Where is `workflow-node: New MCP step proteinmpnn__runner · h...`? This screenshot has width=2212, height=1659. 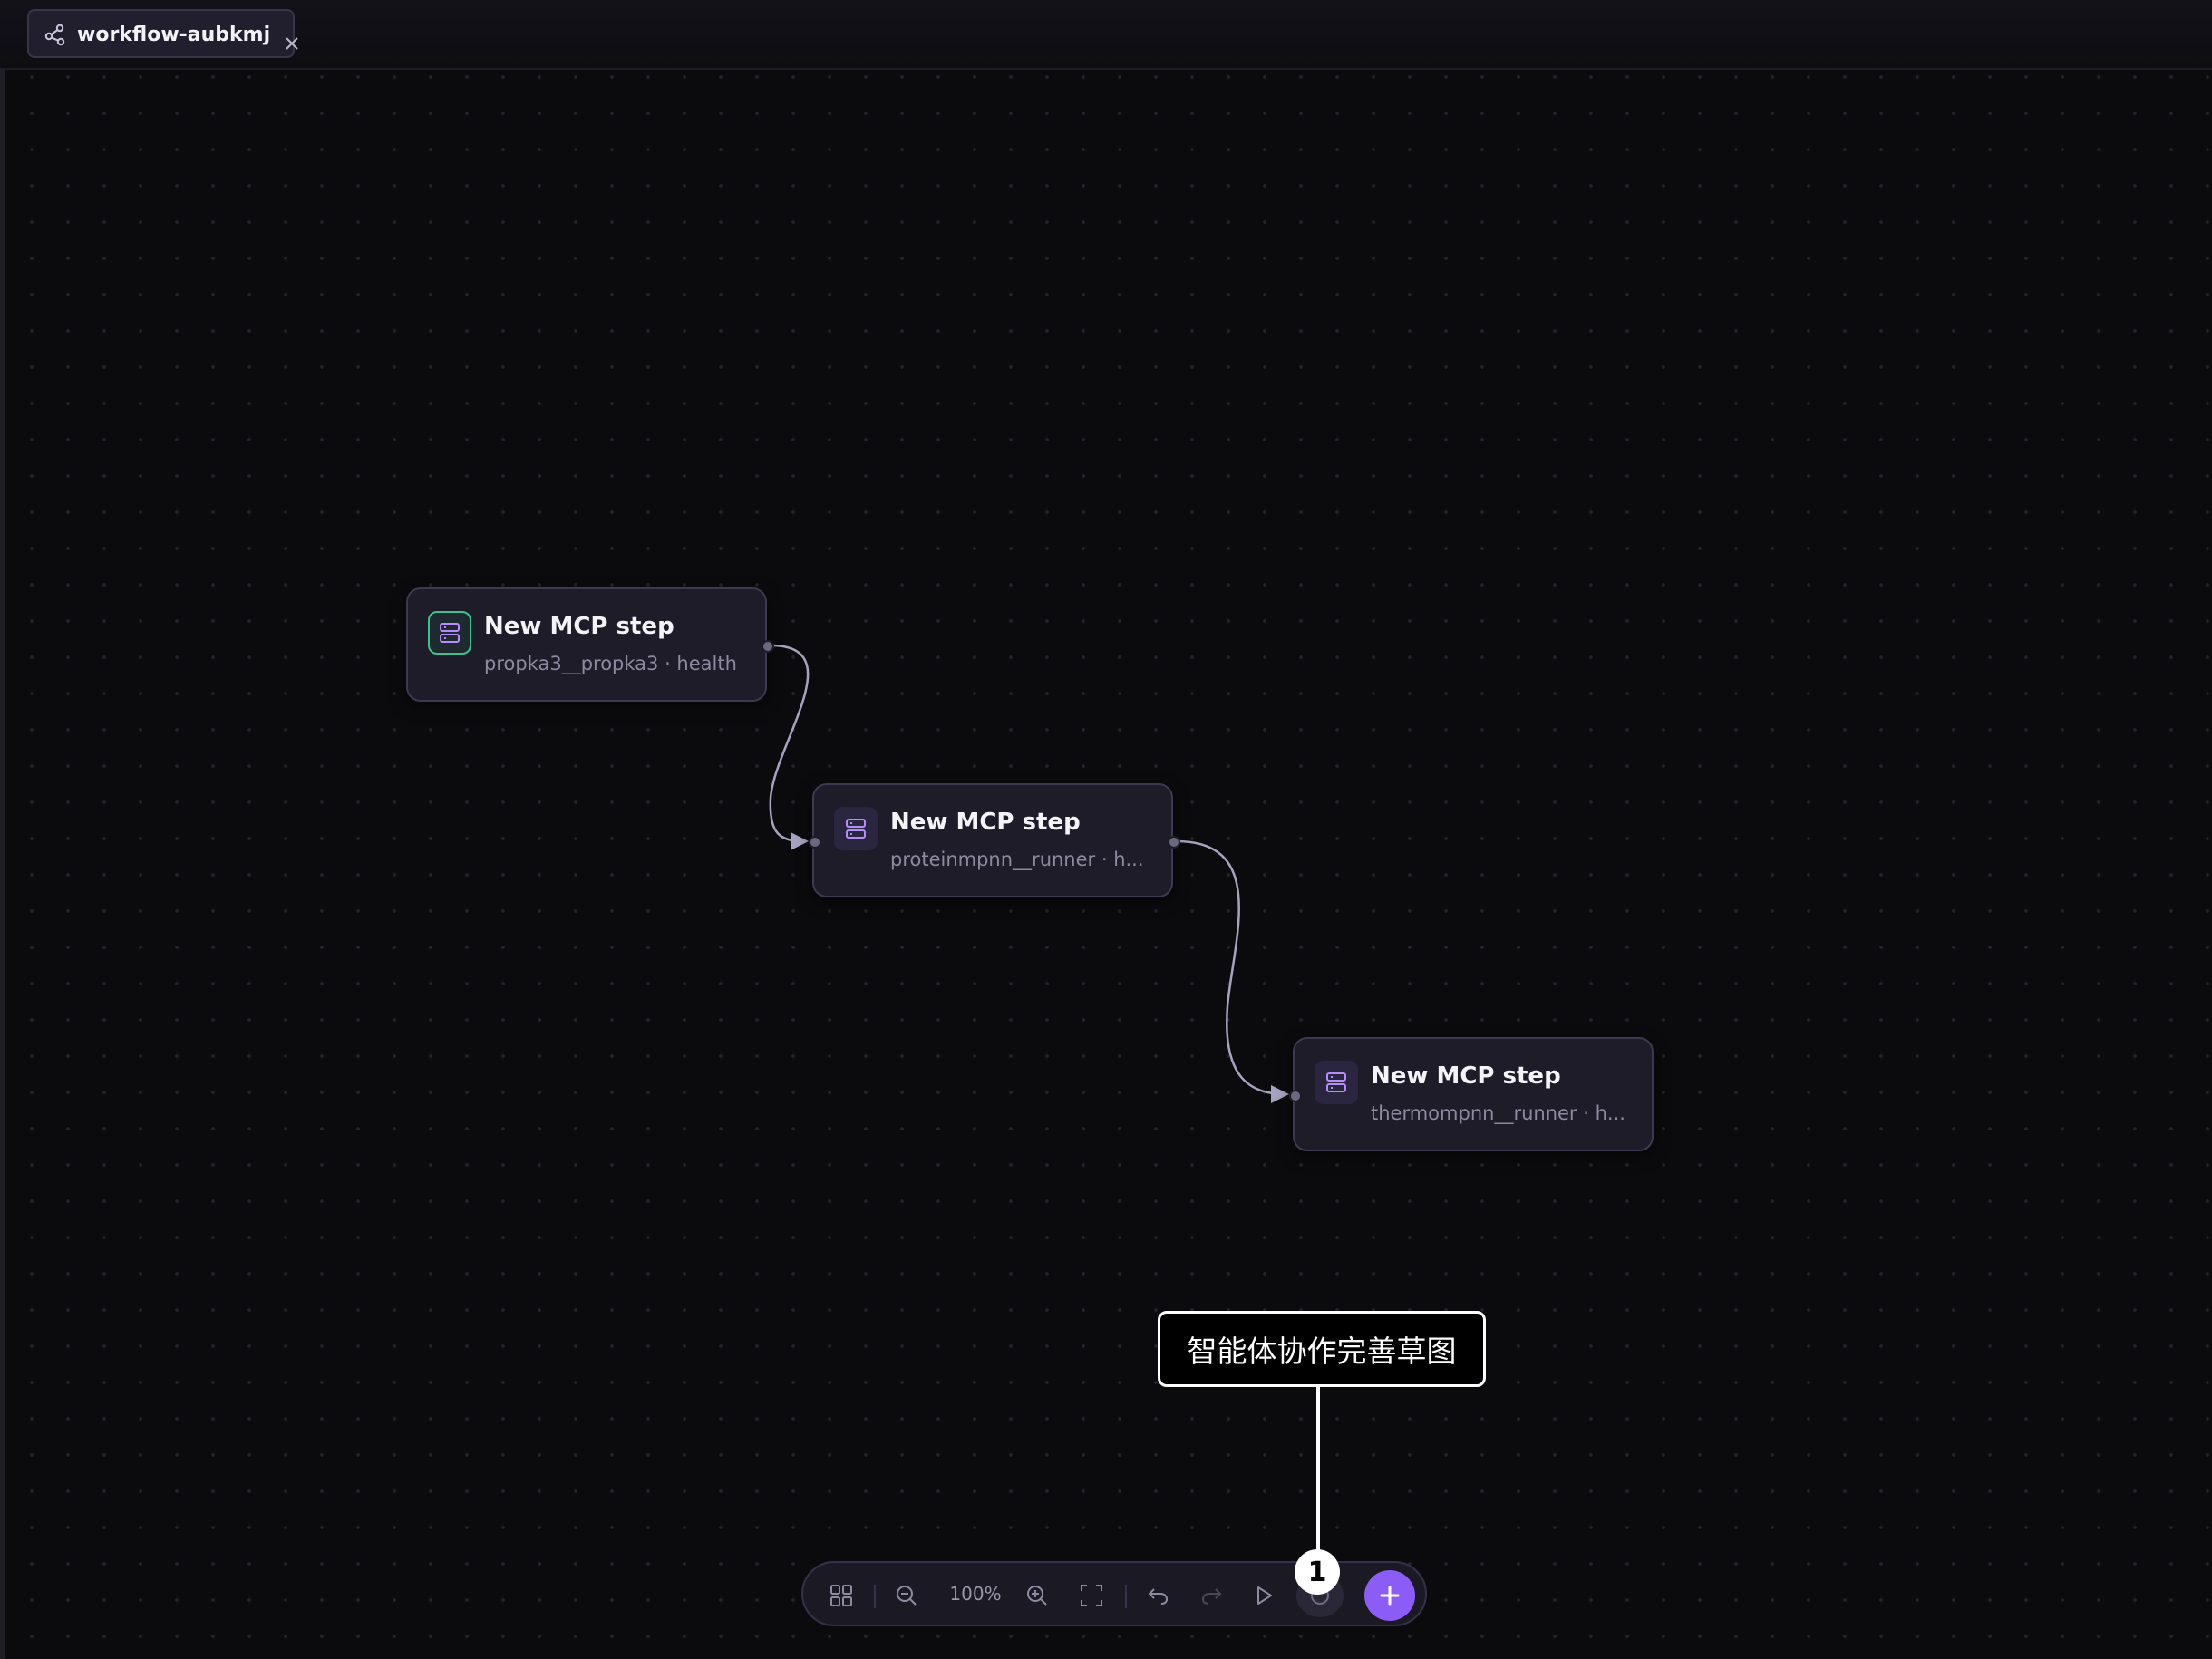 workflow-node: New MCP step proteinmpnn__runner · h... is located at coordinates (994, 840).